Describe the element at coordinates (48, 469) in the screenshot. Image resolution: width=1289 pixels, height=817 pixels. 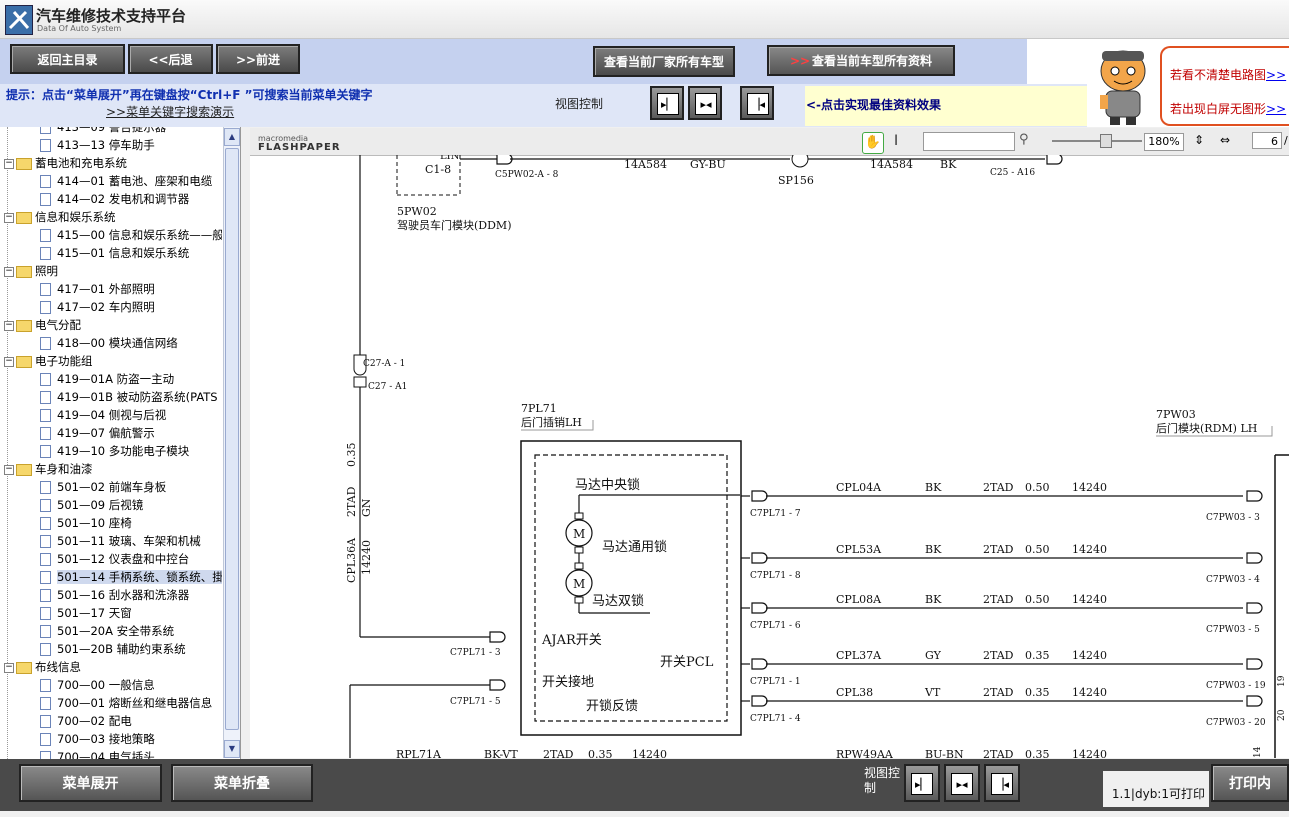
I see `tree-folder: − 车身和油漆` at that location.